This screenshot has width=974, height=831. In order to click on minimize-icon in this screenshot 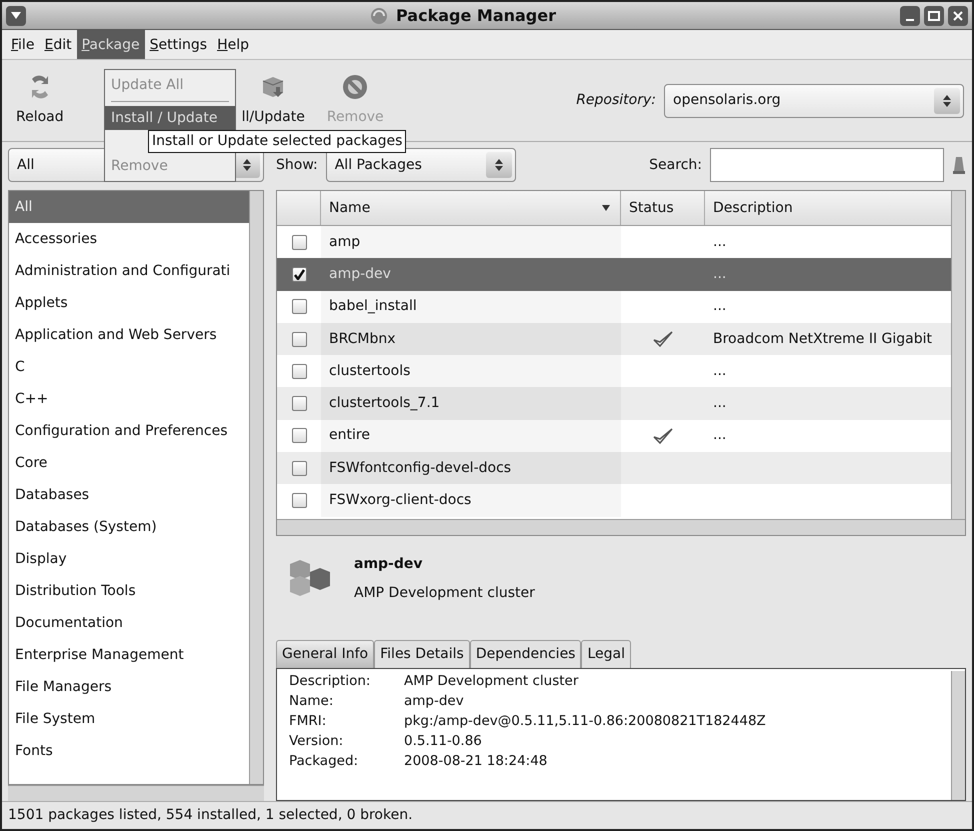, I will do `click(910, 19)`.